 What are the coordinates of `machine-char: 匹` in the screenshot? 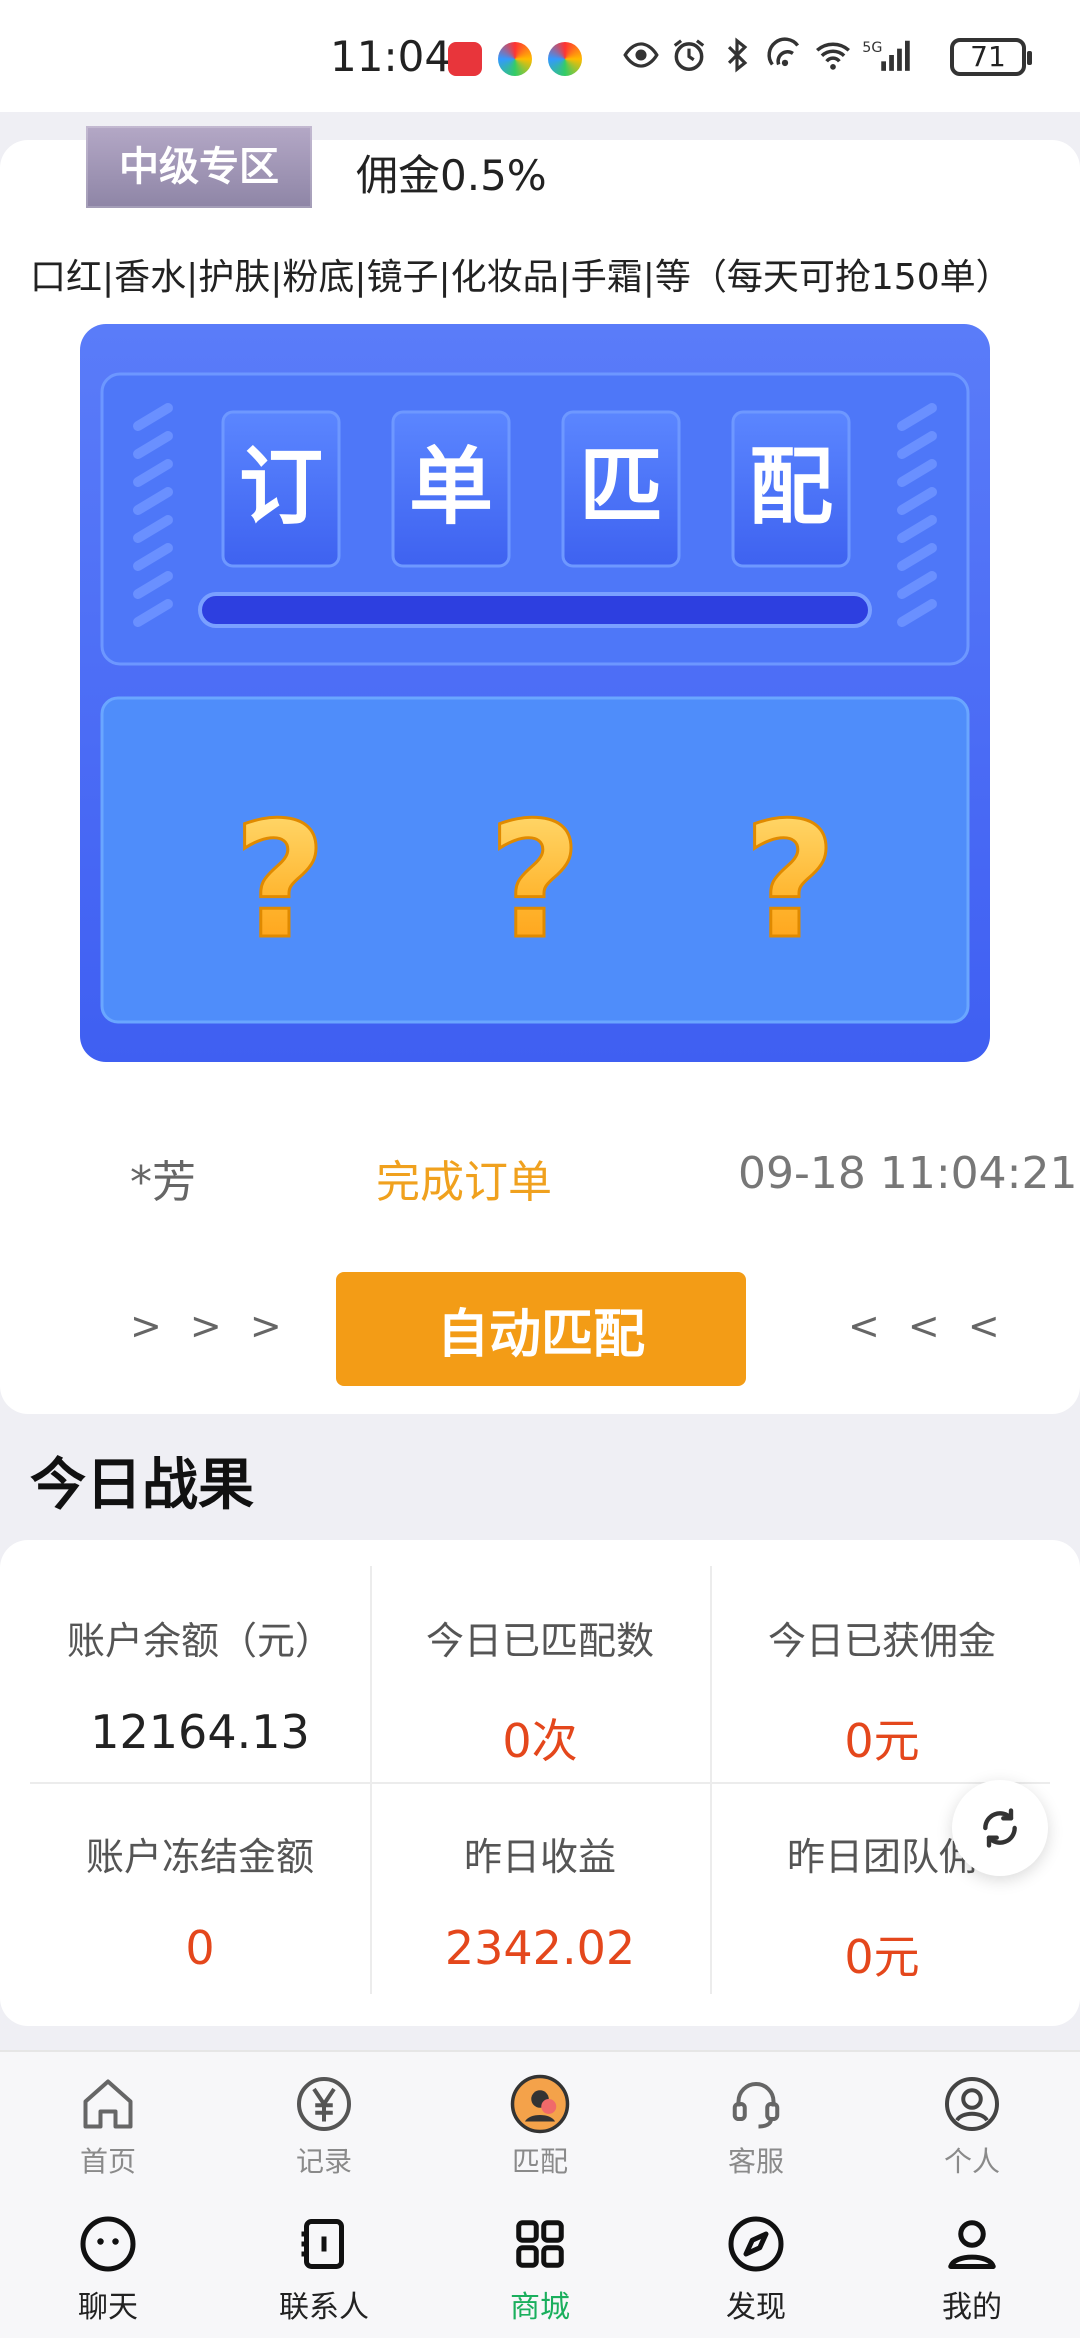 It's located at (621, 487).